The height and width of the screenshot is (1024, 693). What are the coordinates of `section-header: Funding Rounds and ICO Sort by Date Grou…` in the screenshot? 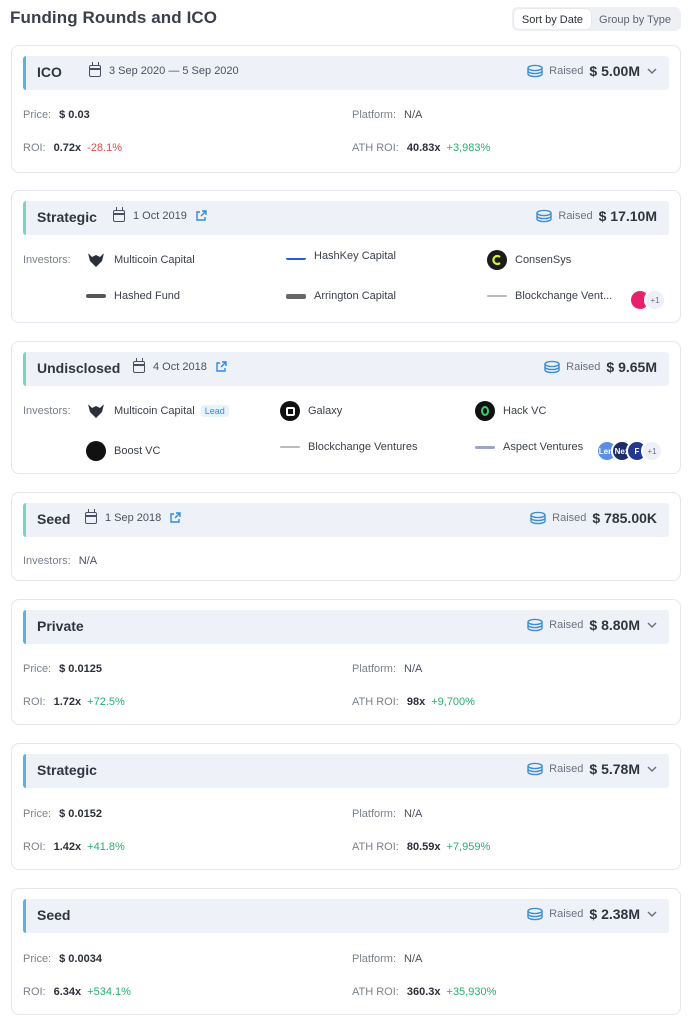 It's located at (346, 19).